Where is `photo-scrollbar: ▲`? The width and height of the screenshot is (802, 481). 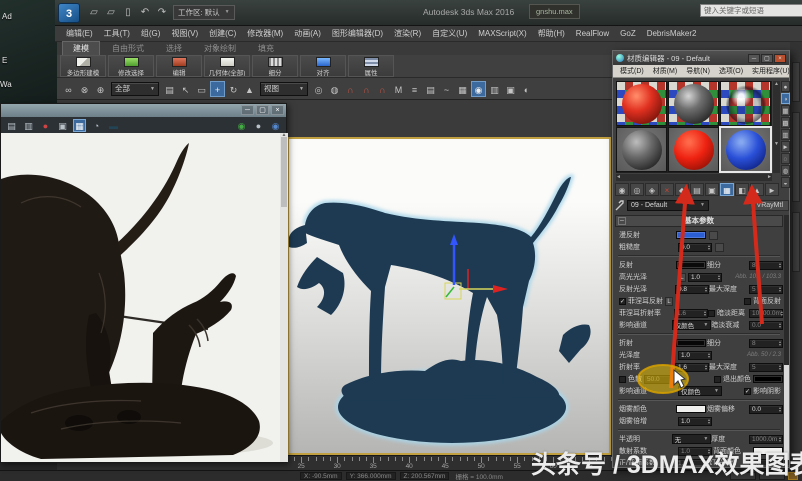 photo-scrollbar: ▲ is located at coordinates (284, 297).